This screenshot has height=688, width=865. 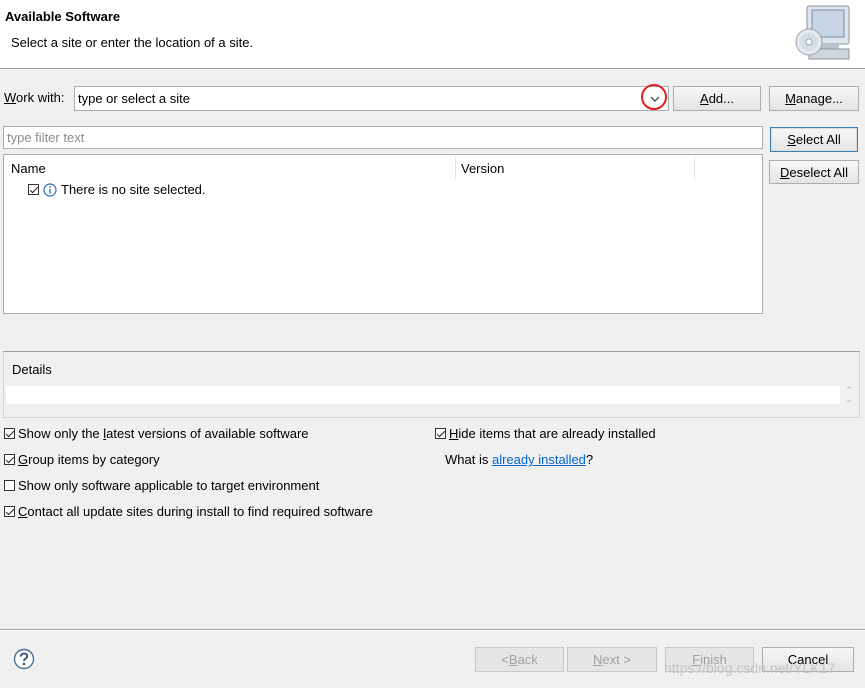 What do you see at coordinates (423, 395) in the screenshot?
I see `details-text-area` at bounding box center [423, 395].